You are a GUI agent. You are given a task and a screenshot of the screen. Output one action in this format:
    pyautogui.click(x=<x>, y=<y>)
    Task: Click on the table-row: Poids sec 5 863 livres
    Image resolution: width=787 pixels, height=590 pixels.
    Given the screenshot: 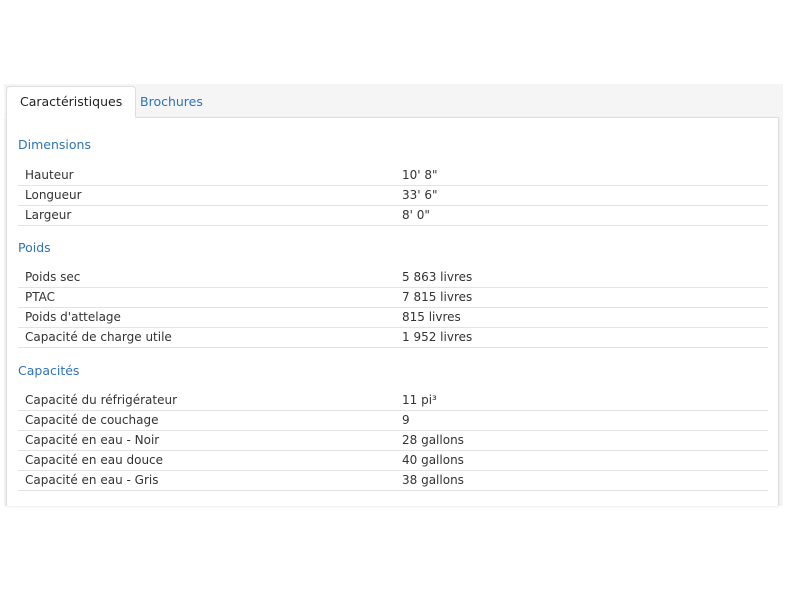 What is the action you would take?
    pyautogui.click(x=393, y=278)
    